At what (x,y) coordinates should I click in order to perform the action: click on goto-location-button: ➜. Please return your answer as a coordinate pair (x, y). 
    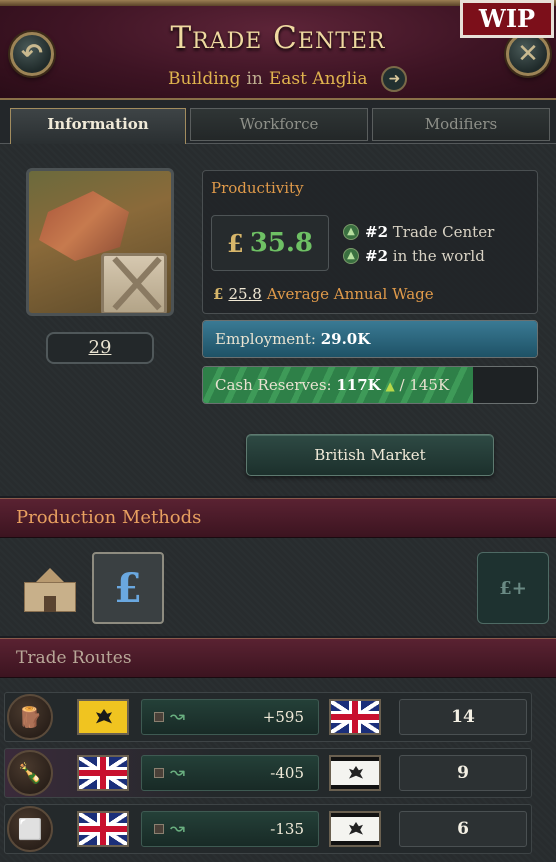
    Looking at the image, I should click on (394, 79).